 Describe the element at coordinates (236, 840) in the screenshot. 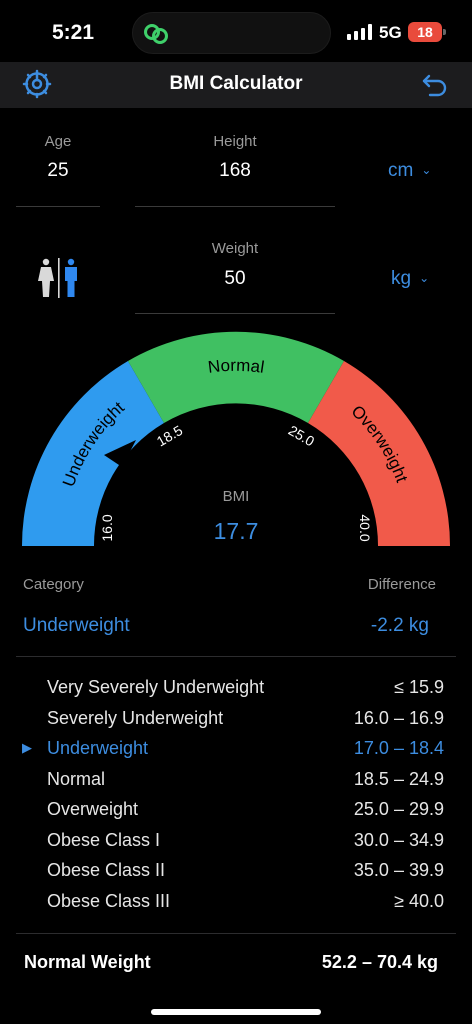

I see `table-row: Obese Class I 30.0 – 34.9` at that location.